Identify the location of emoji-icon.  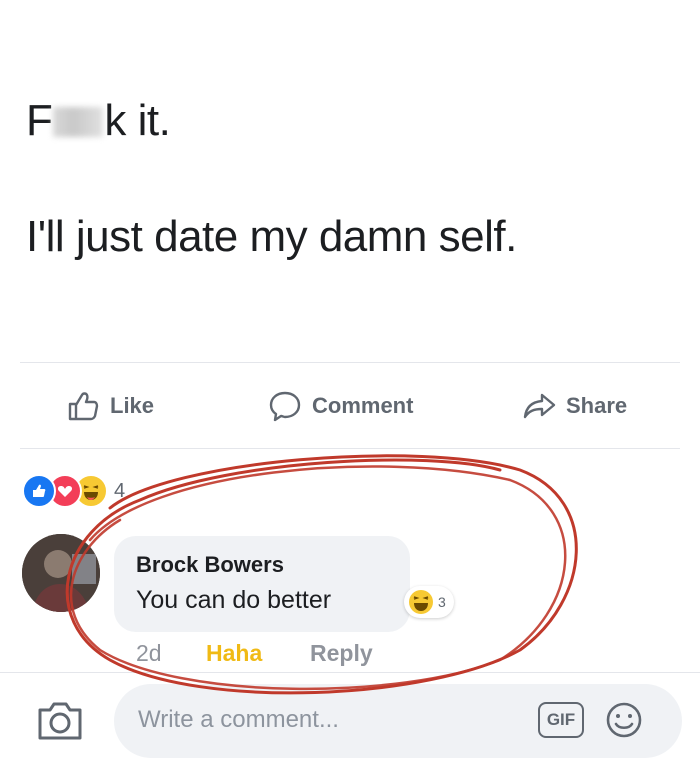
(624, 720).